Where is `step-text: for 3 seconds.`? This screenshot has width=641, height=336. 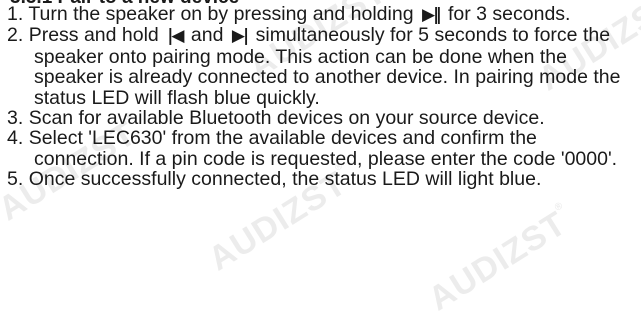
step-text: for 3 seconds. is located at coordinates (509, 14).